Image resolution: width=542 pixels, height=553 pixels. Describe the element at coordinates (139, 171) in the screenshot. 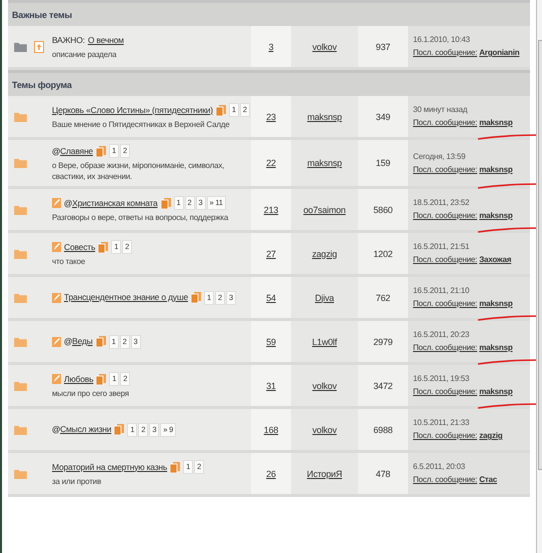

I see `topic-description: о Вере, образе жизни, міропониманіе, символах, свастики, их значении.` at that location.